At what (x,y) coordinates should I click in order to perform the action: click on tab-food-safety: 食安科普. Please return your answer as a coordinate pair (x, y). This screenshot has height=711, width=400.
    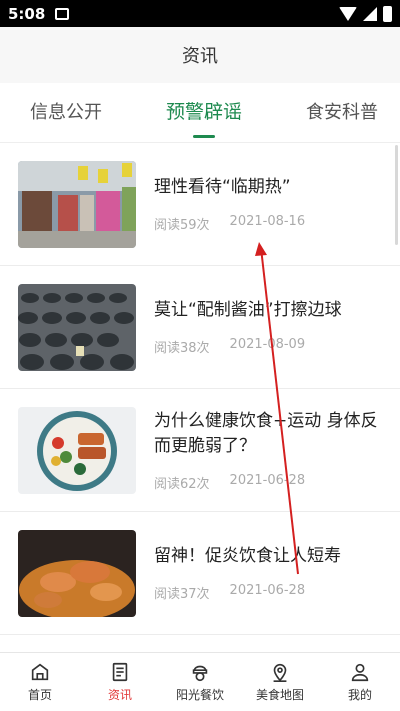
    Looking at the image, I should click on (342, 113).